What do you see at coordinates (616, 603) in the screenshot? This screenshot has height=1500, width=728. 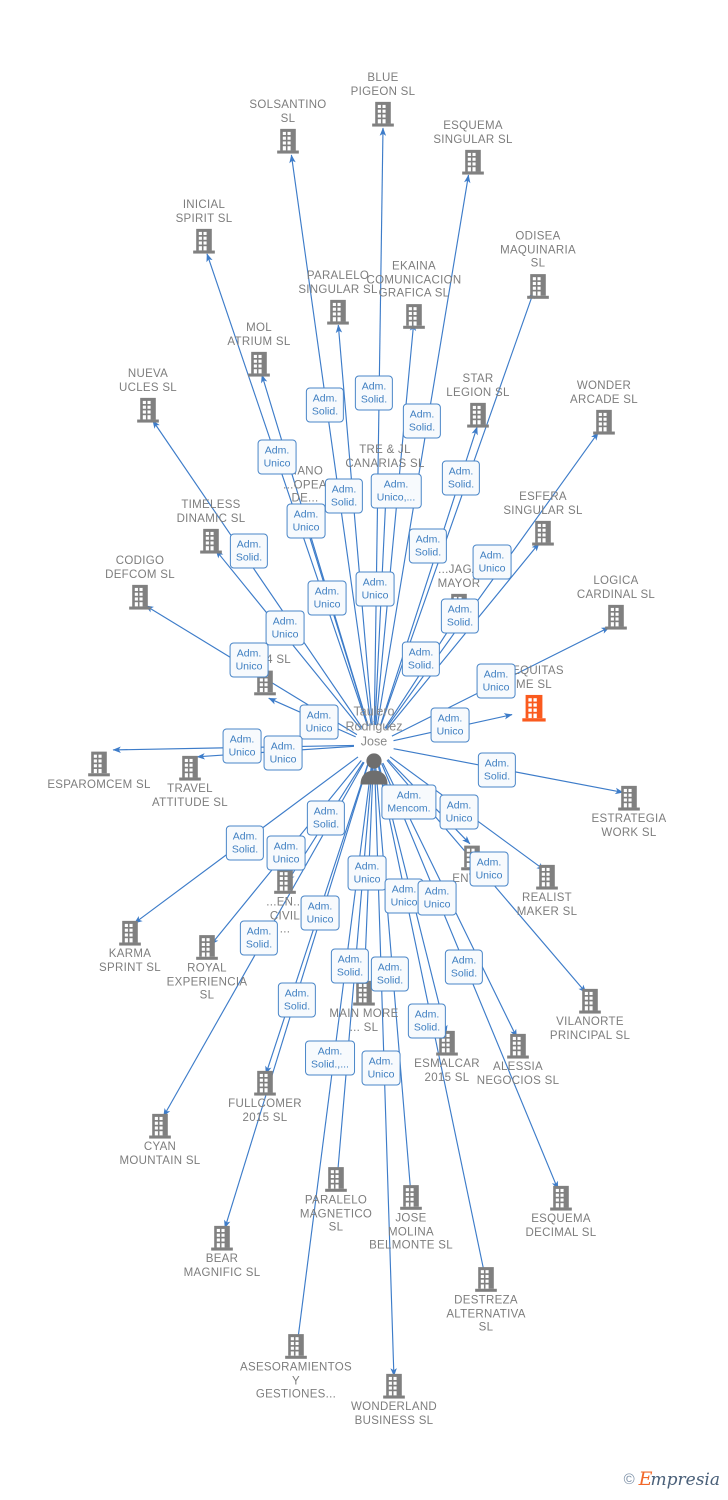 I see `company-node-logica_cardinal: LOGICA CARDINAL SL` at bounding box center [616, 603].